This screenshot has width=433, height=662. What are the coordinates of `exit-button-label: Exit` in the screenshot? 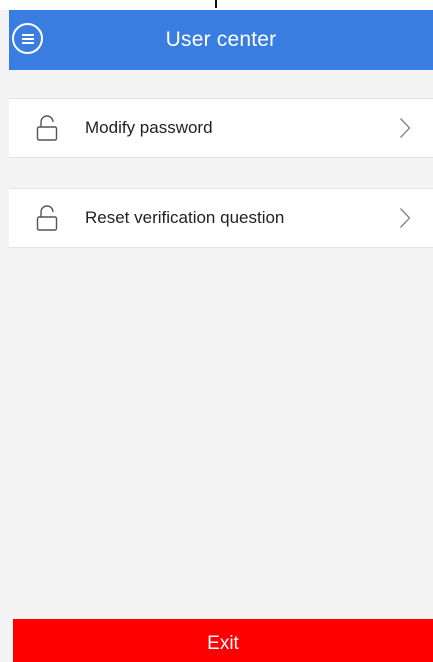 It's located at (223, 643).